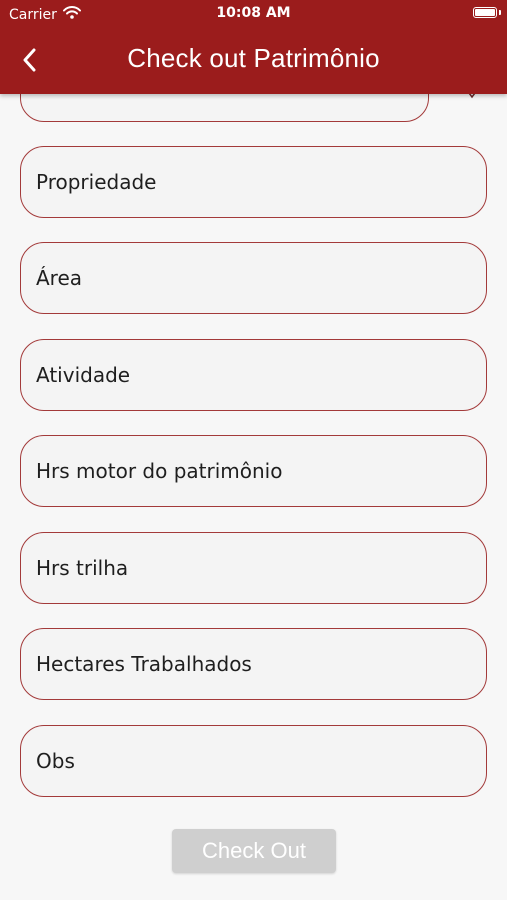  I want to click on app-header: Carrier 10:08 AM Check out Patrimônio, so click(253, 47).